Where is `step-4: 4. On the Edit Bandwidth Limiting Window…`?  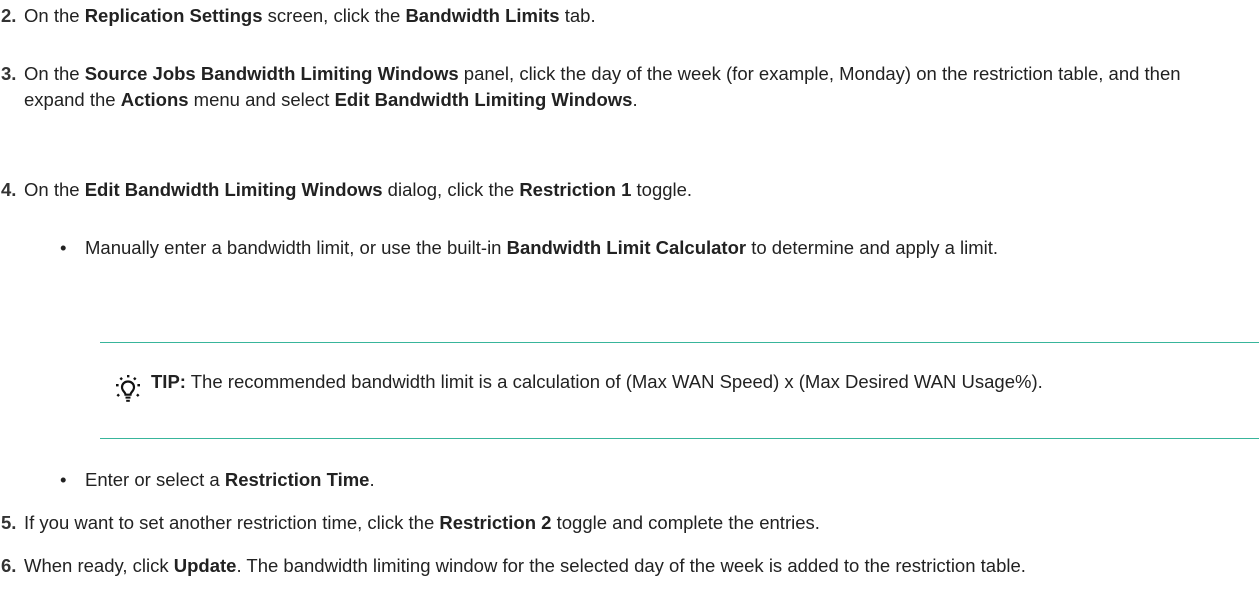 step-4: 4. On the Edit Bandwidth Limiting Window… is located at coordinates (597, 190).